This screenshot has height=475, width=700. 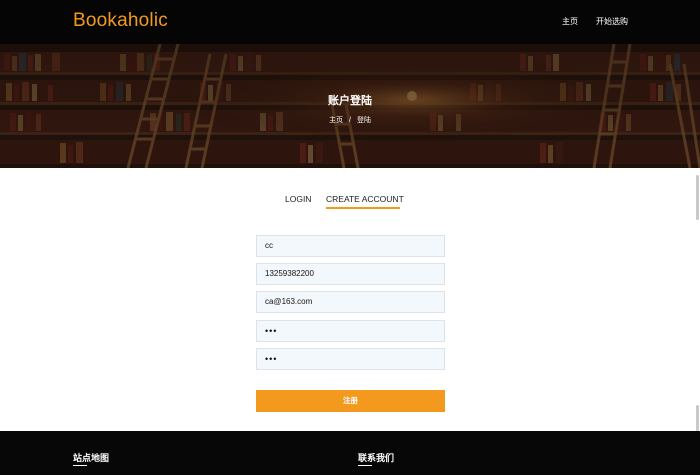 What do you see at coordinates (350, 453) in the screenshot?
I see `footer: 站点地图 联系我们` at bounding box center [350, 453].